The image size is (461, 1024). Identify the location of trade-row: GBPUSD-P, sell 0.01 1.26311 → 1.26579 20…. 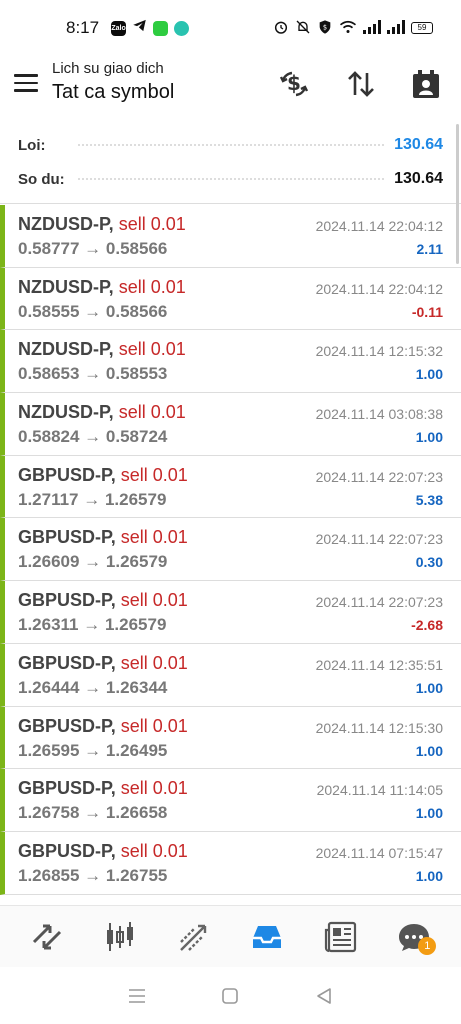
(230, 612).